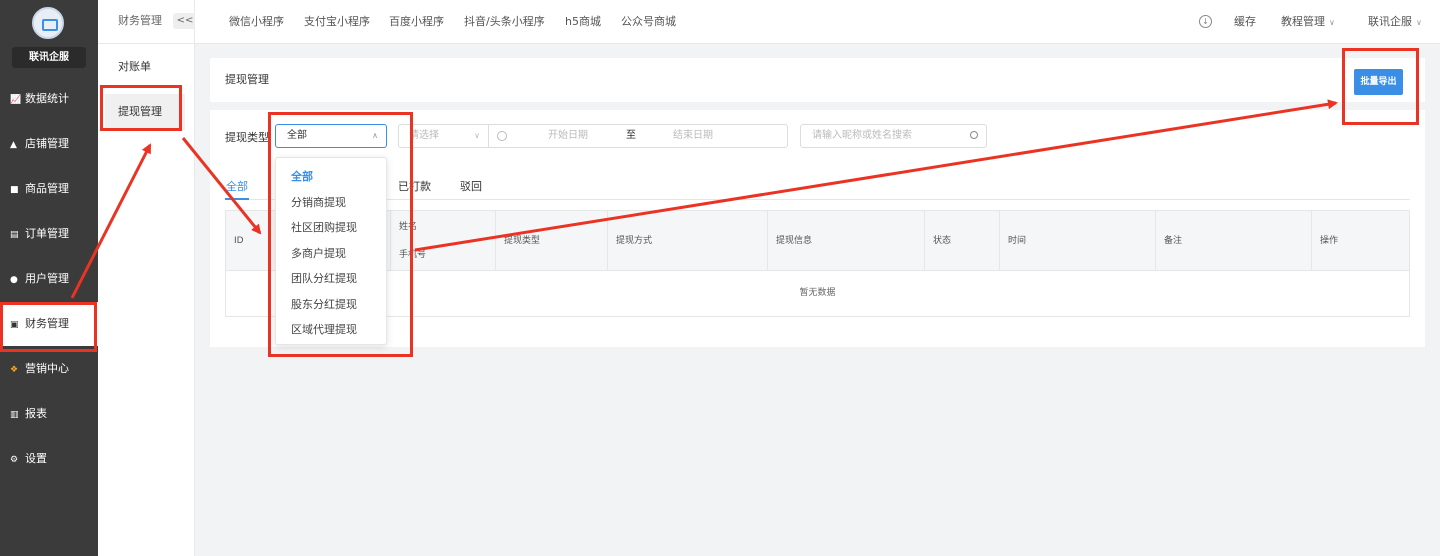 The height and width of the screenshot is (556, 1440). I want to click on tab-wechat-miniprogram: 微信小程序, so click(256, 21).